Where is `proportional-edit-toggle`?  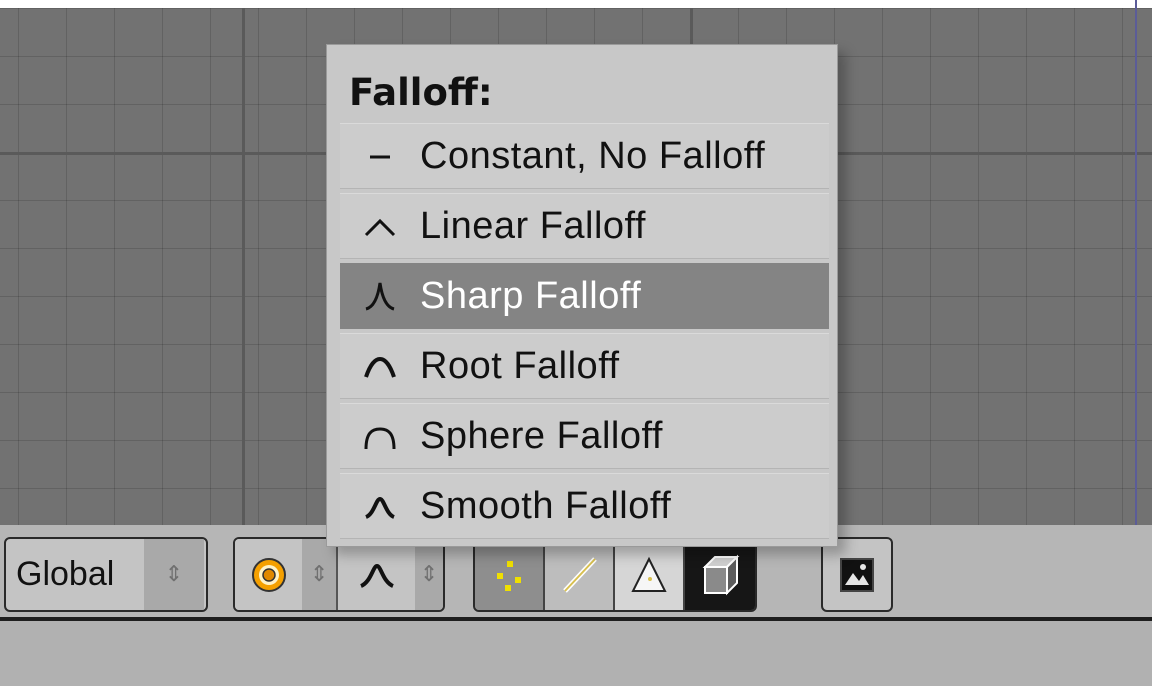
proportional-edit-toggle is located at coordinates (269, 574).